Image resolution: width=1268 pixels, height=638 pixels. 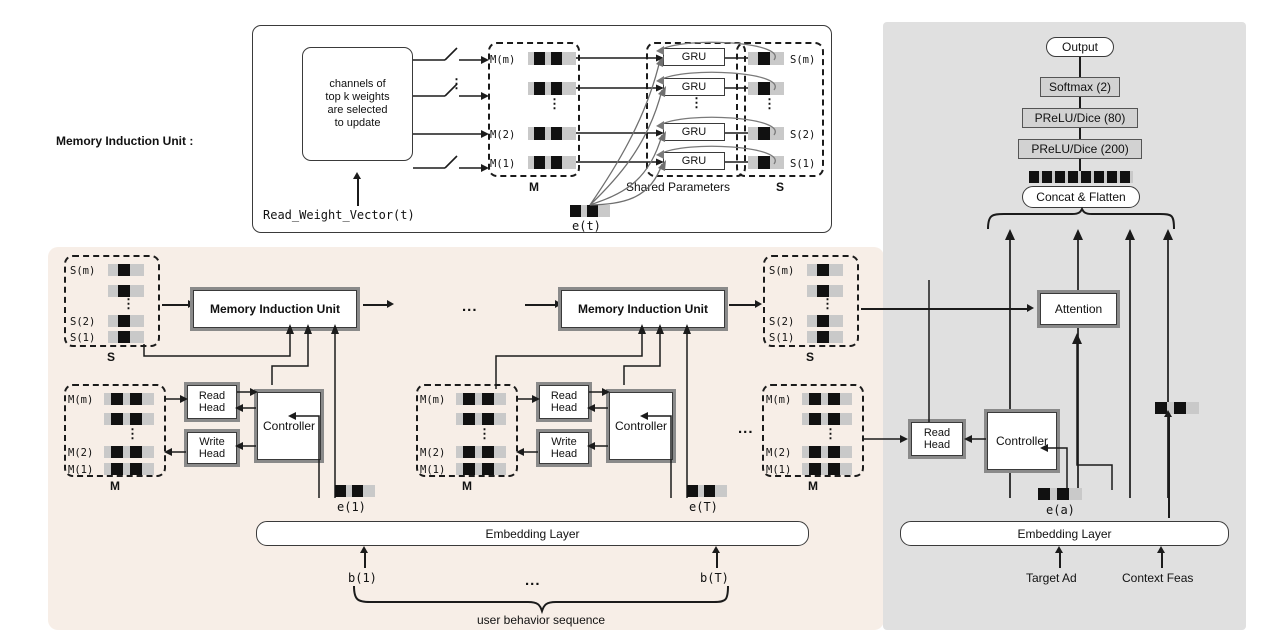 I want to click on prelu-200-label: PReLU/Dice (200), so click(x=1080, y=149).